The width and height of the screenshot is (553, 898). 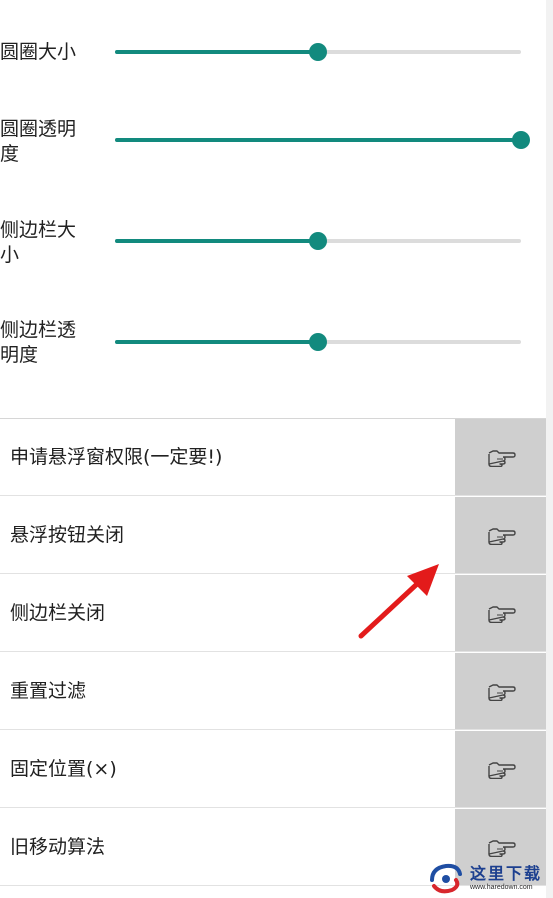 I want to click on watermark-url: www.haredown.com, so click(x=501, y=887).